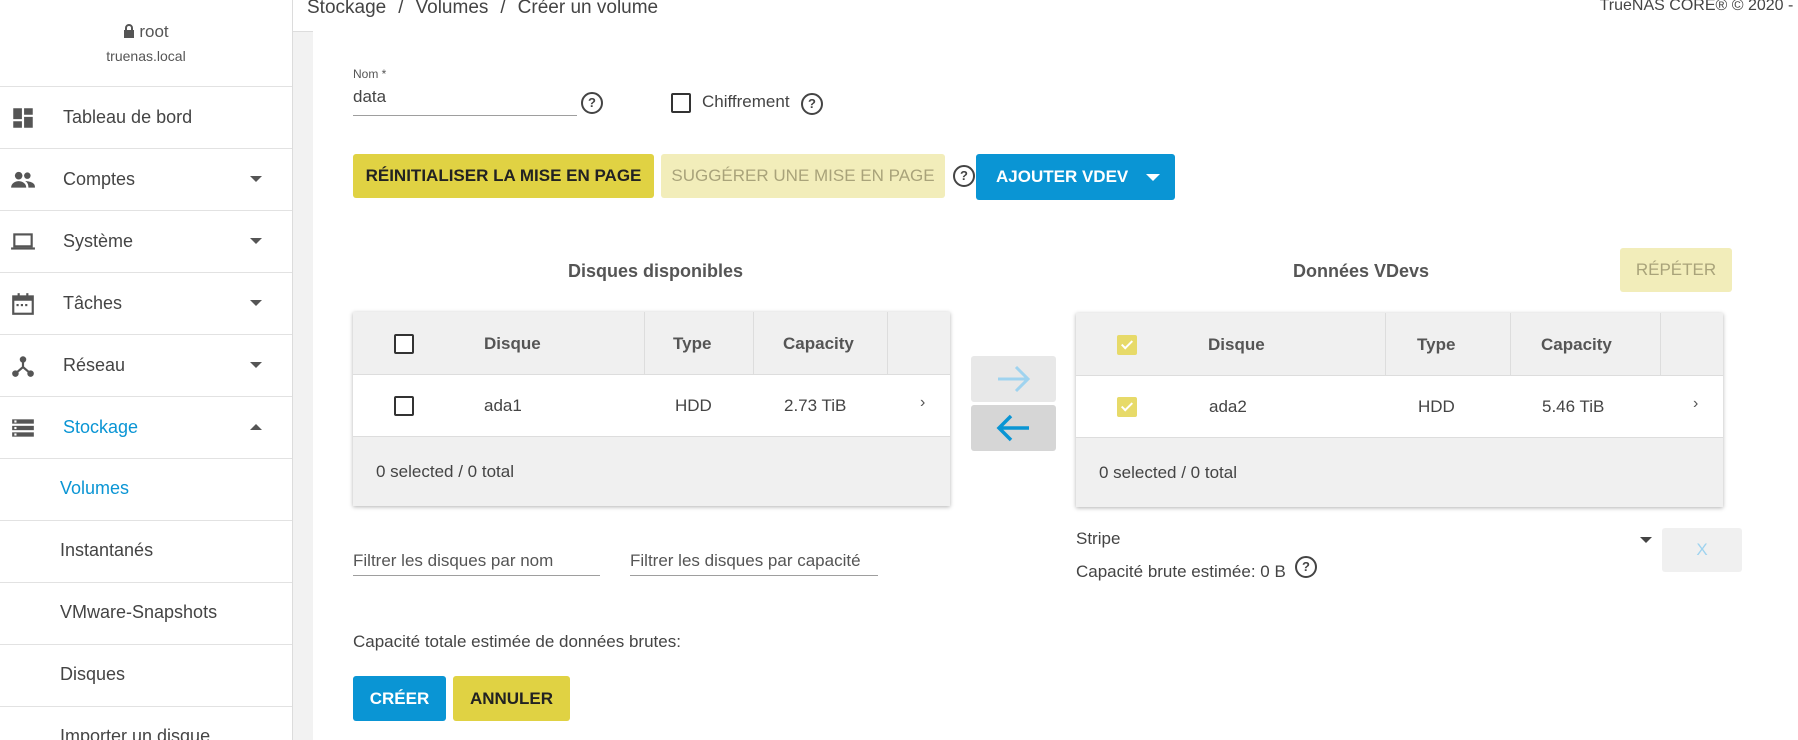 This screenshot has width=1798, height=740. Describe the element at coordinates (1062, 176) in the screenshot. I see `add-vdev-label: AJOUTER VDEV` at that location.